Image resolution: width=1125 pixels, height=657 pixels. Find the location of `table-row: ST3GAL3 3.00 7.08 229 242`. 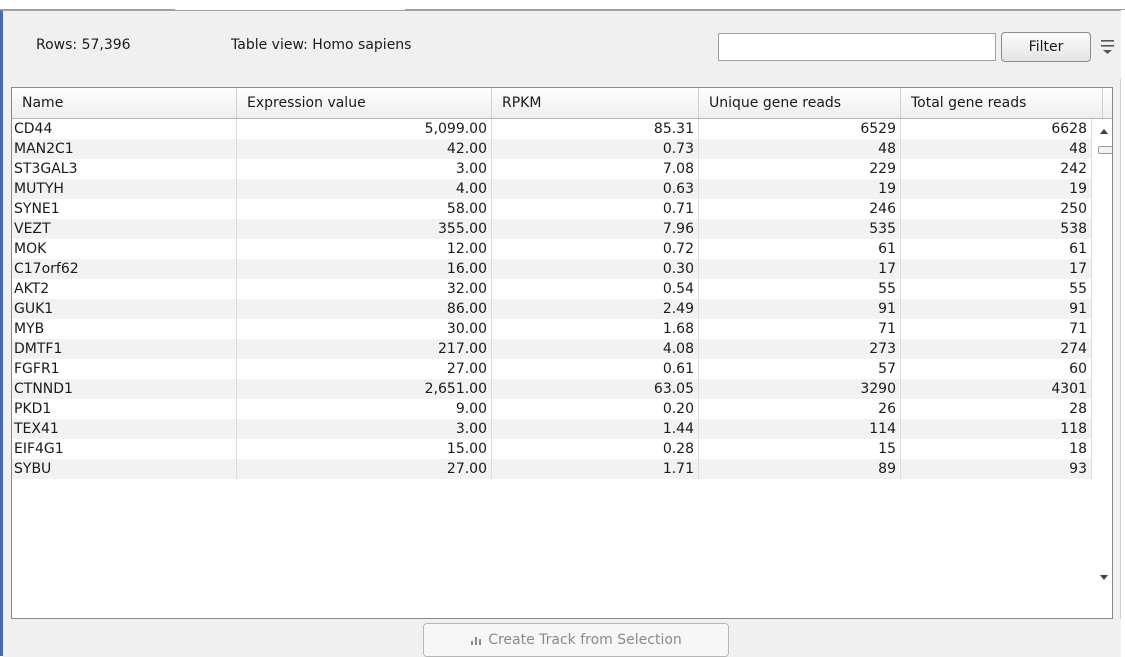

table-row: ST3GAL3 3.00 7.08 229 242 is located at coordinates (552, 169).